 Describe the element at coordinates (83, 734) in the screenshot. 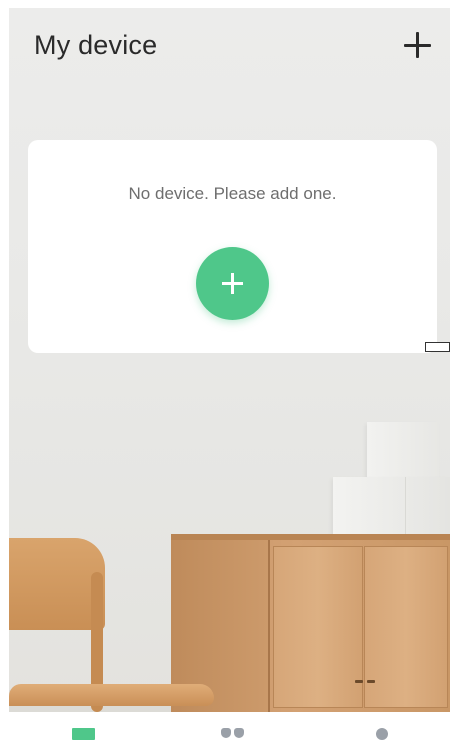

I see `device-tab-icon` at that location.